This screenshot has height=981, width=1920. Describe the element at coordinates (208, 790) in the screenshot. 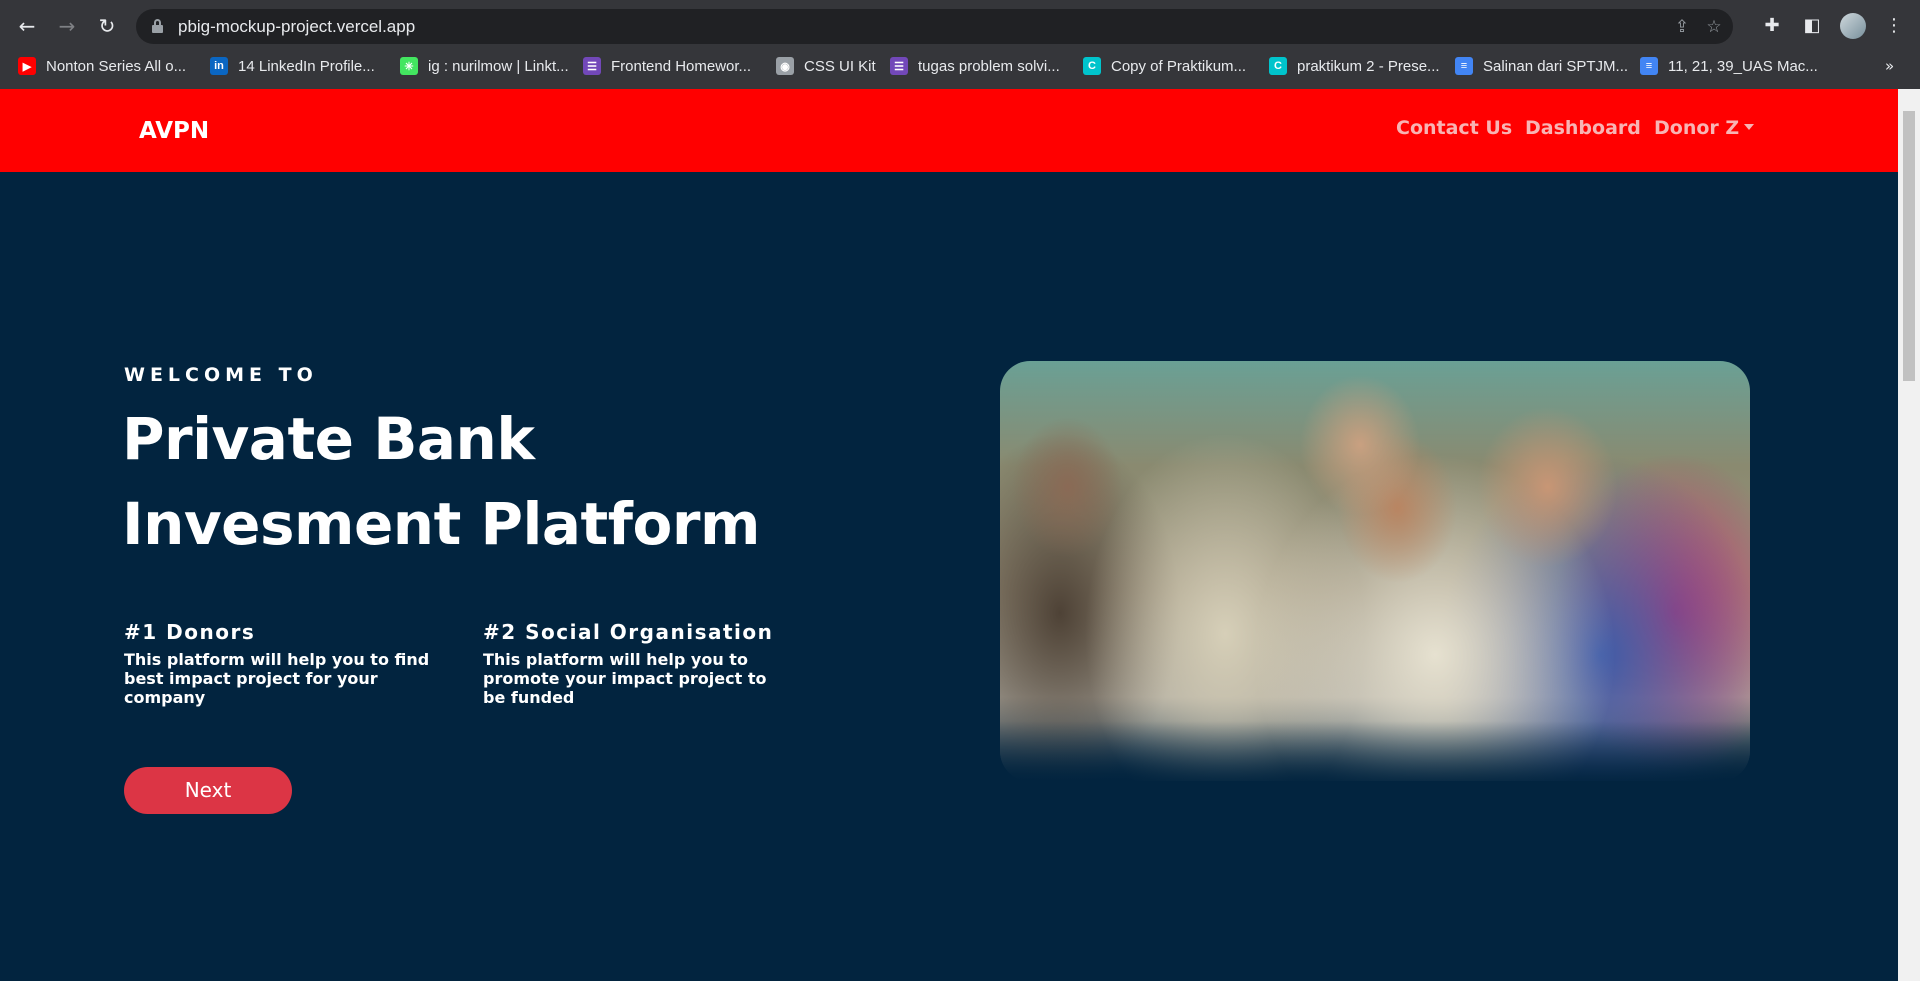

I see `next-button: Next` at that location.